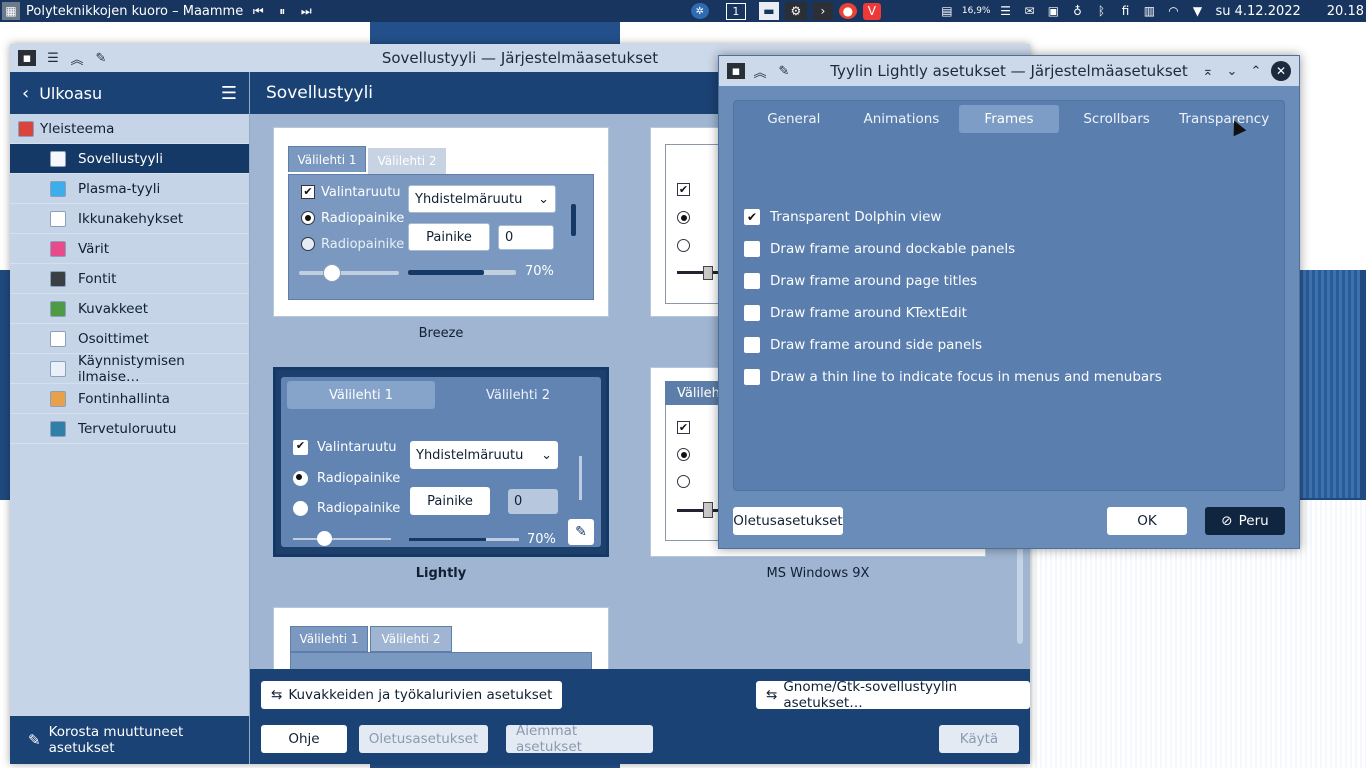  Describe the element at coordinates (129, 339) in the screenshot. I see `sidebar-item-7: Osoittimet` at that location.